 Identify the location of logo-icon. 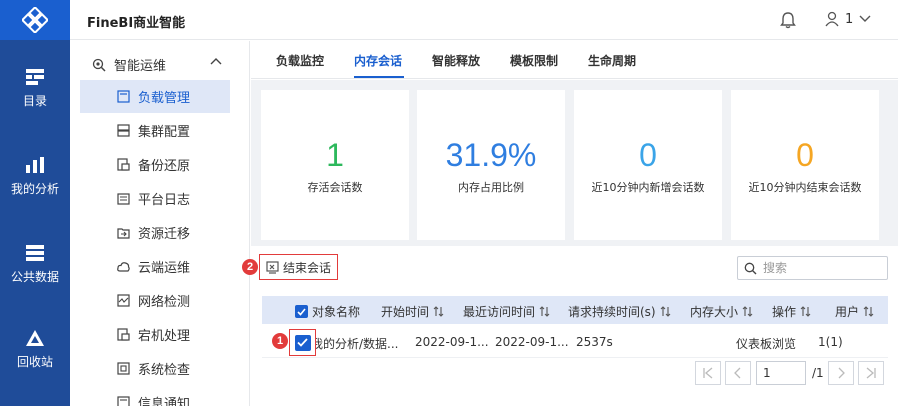
(35, 20).